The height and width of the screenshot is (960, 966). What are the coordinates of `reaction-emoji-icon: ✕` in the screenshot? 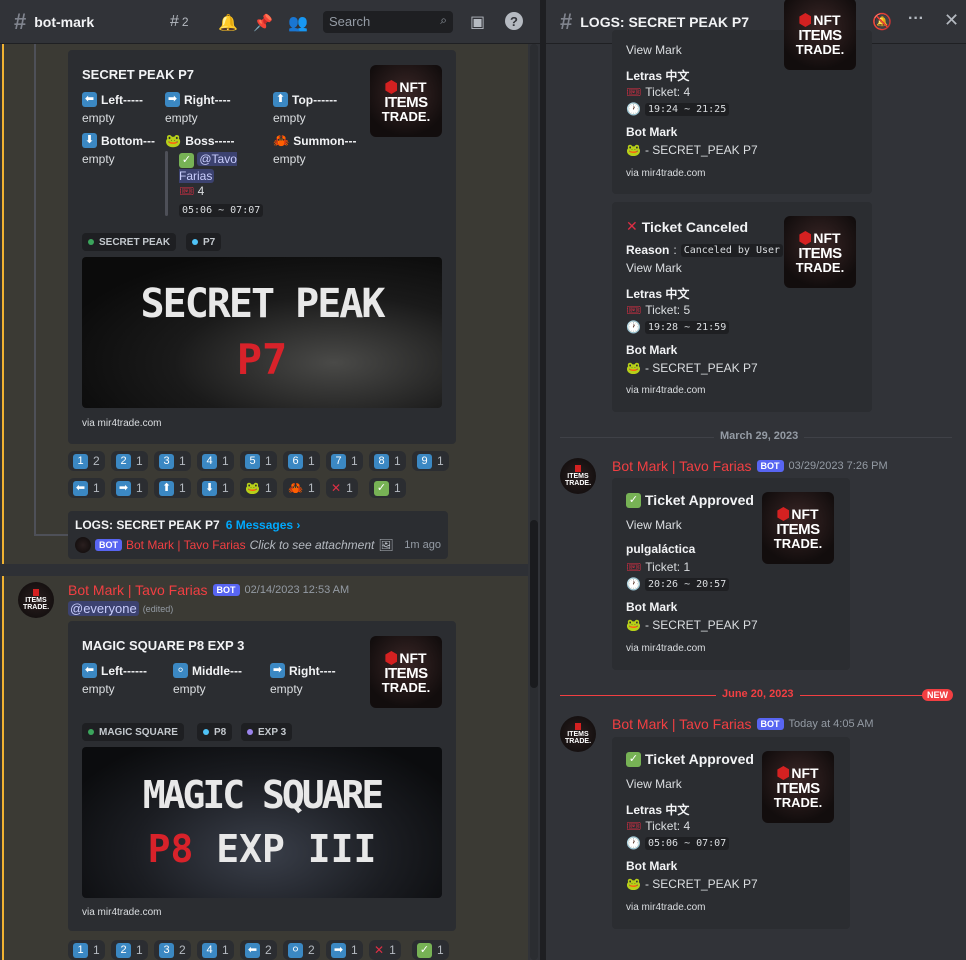 It's located at (379, 950).